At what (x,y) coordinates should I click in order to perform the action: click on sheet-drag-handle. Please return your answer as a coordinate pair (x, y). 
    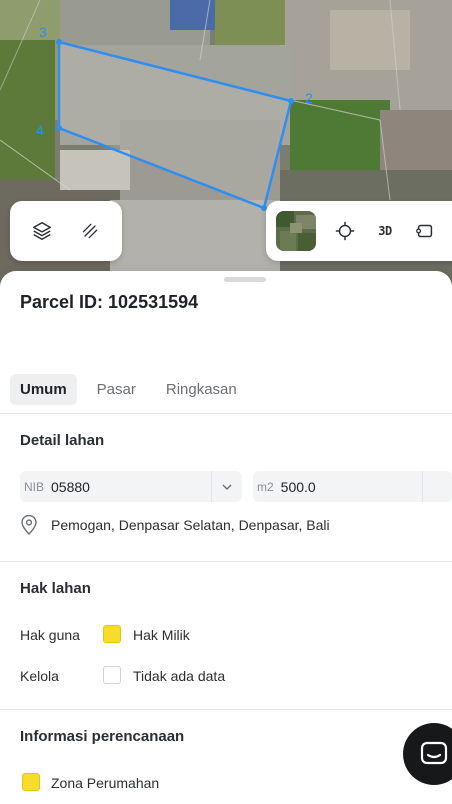
    Looking at the image, I should click on (245, 279).